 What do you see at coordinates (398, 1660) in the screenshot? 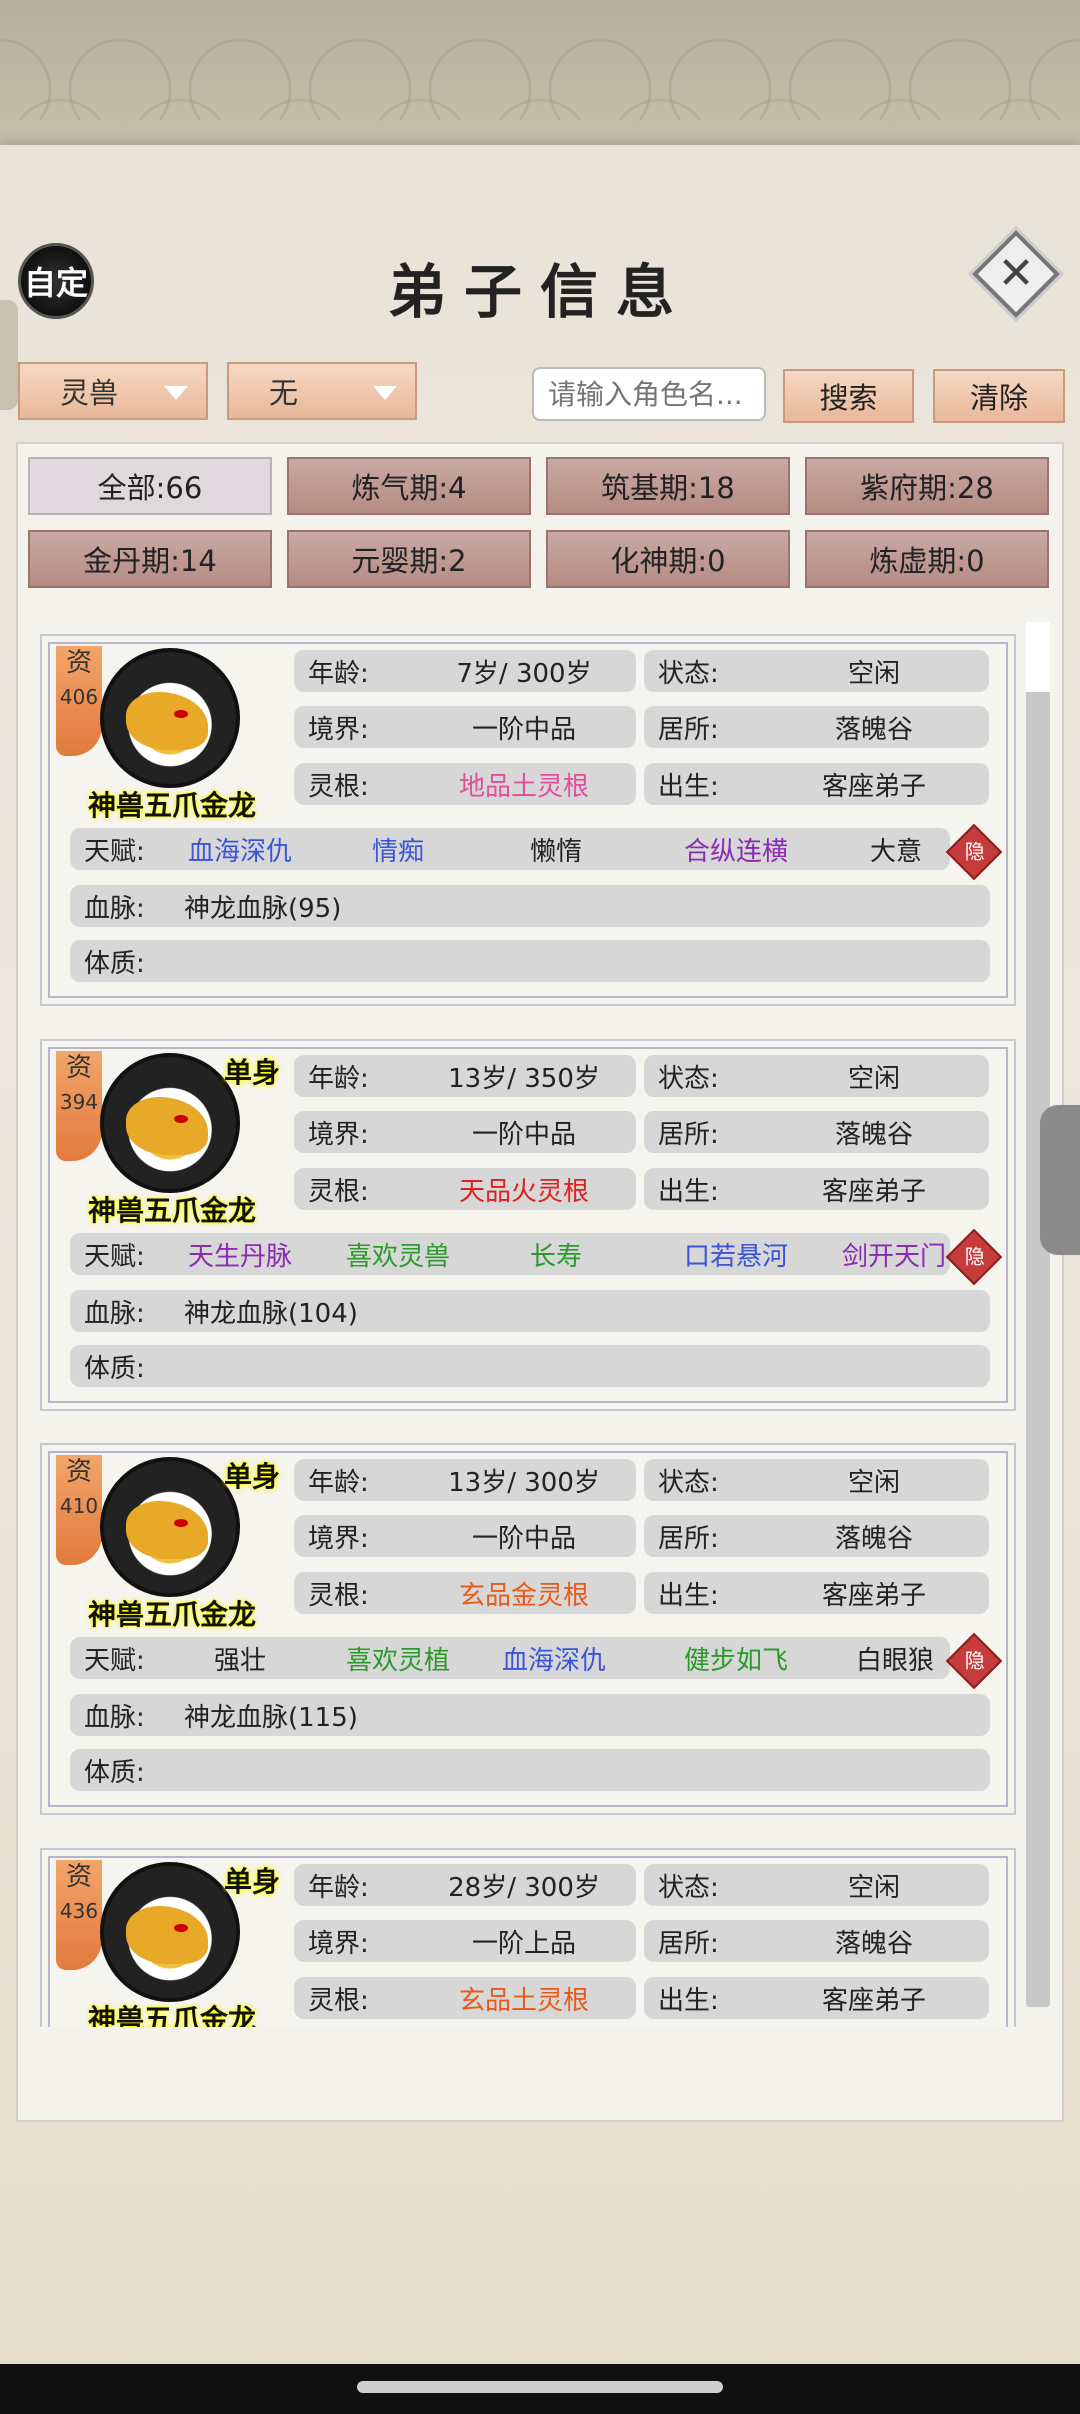
I see `talent-item: 喜欢灵植` at bounding box center [398, 1660].